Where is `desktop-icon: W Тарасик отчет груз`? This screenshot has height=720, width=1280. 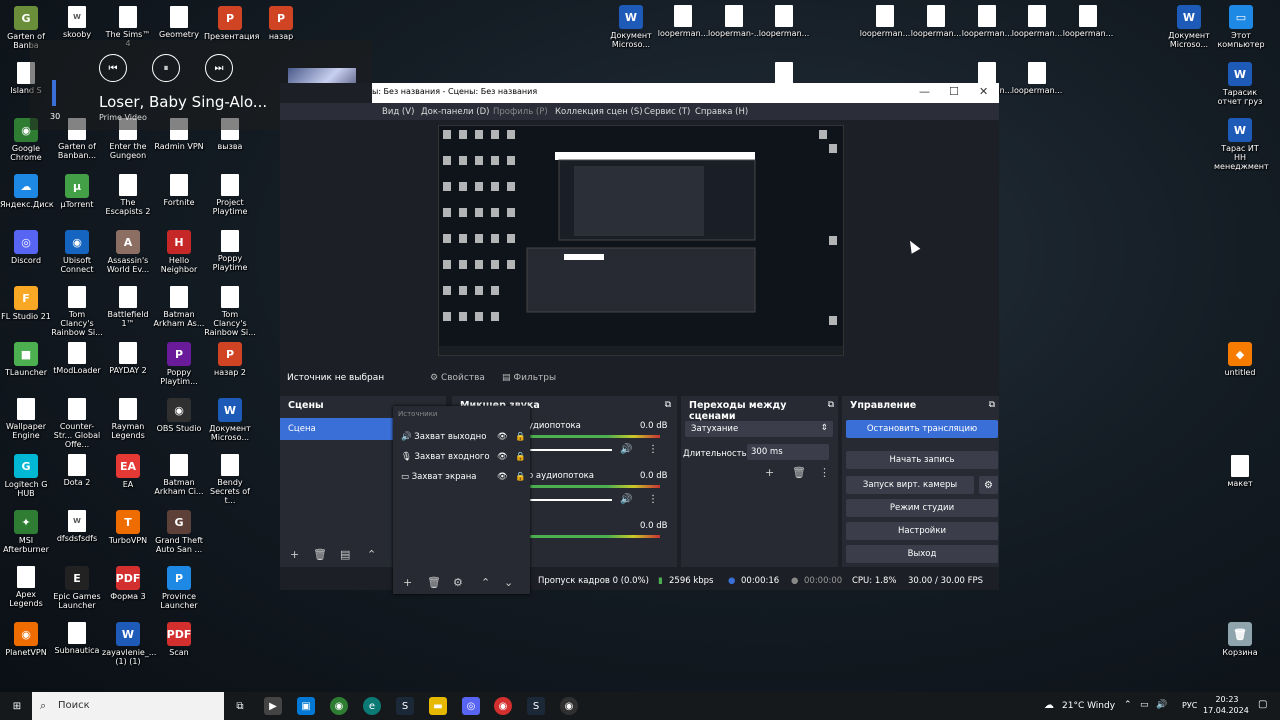 desktop-icon: W Тарасик отчет груз is located at coordinates (1240, 84).